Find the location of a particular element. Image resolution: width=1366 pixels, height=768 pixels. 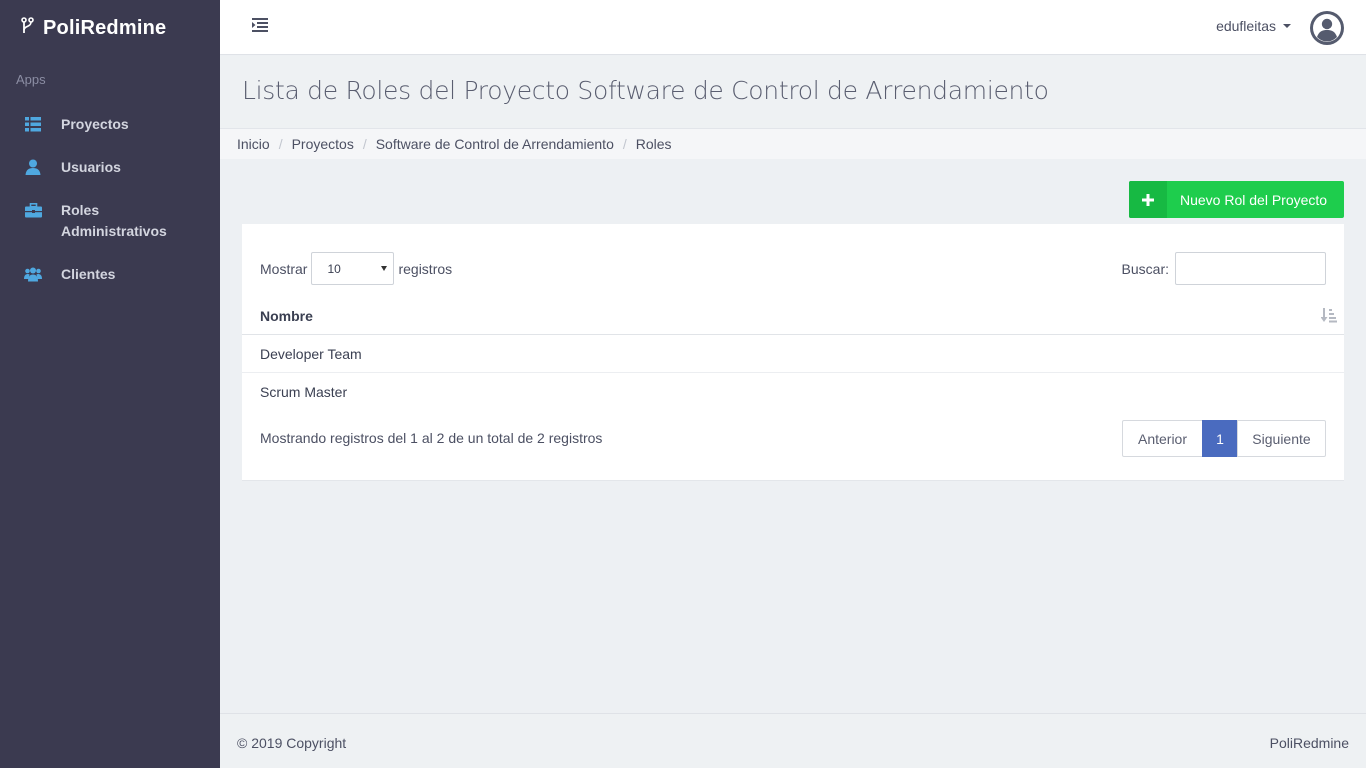

sidebar-item-clientes: Clientes is located at coordinates (119, 274).